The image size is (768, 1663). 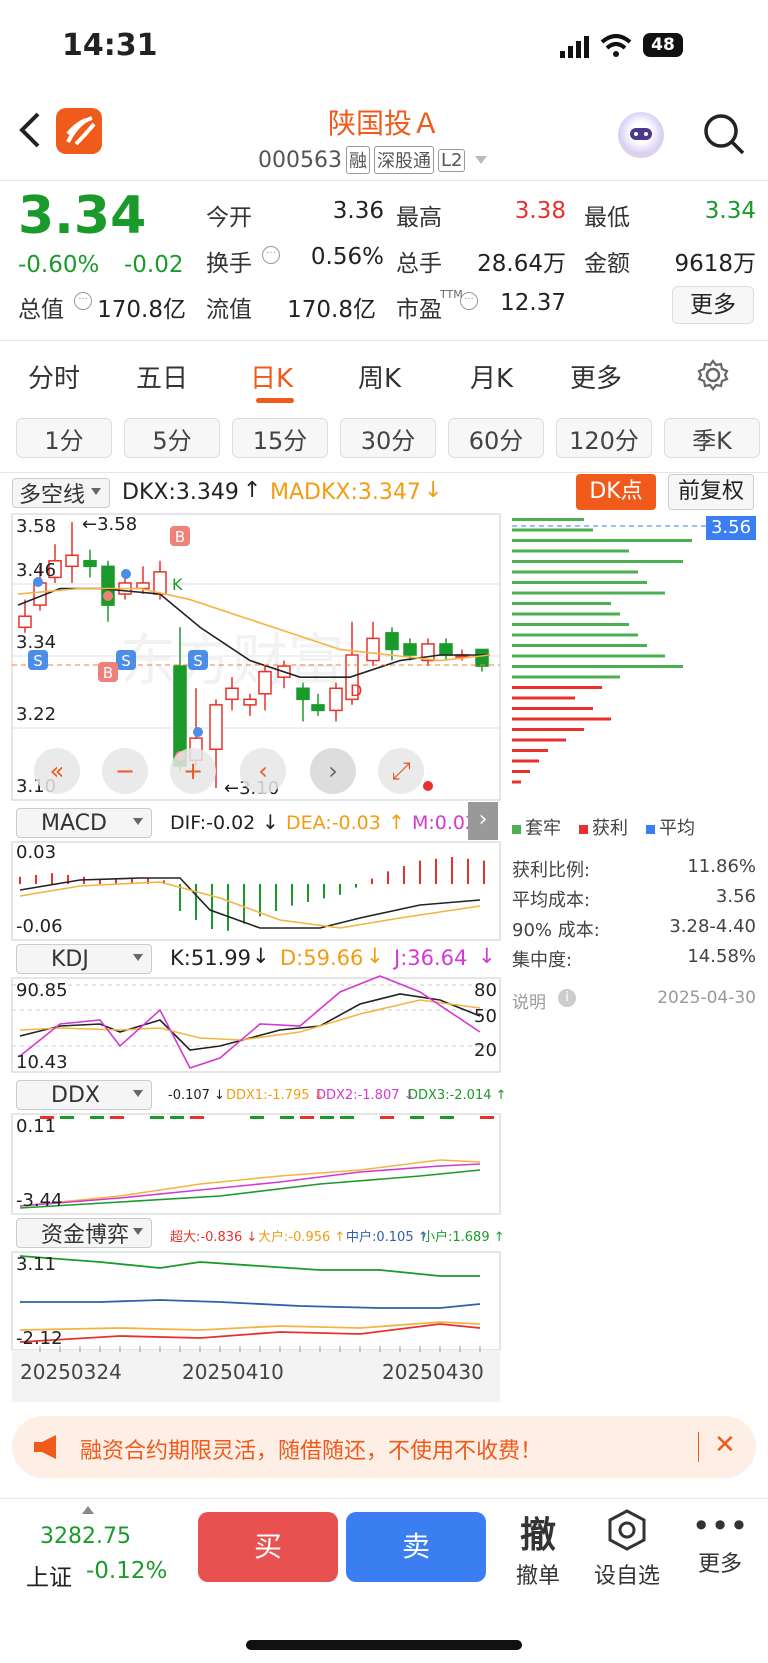 I want to click on date-label-1: 20250324, so click(x=71, y=1372).